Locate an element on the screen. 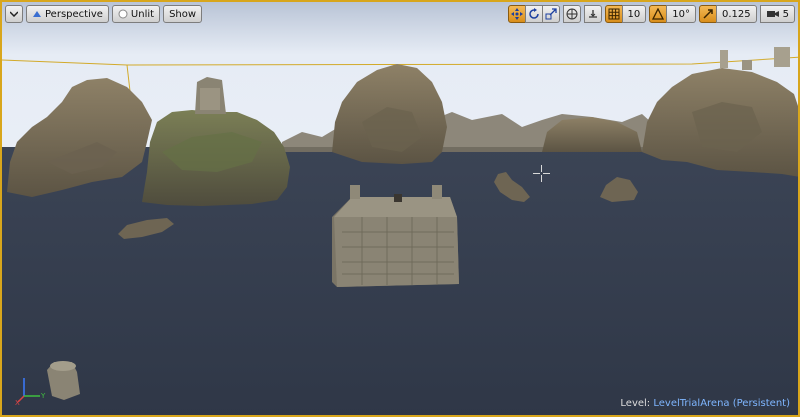 The height and width of the screenshot is (417, 800). view-mode-button: Unlit is located at coordinates (136, 14).